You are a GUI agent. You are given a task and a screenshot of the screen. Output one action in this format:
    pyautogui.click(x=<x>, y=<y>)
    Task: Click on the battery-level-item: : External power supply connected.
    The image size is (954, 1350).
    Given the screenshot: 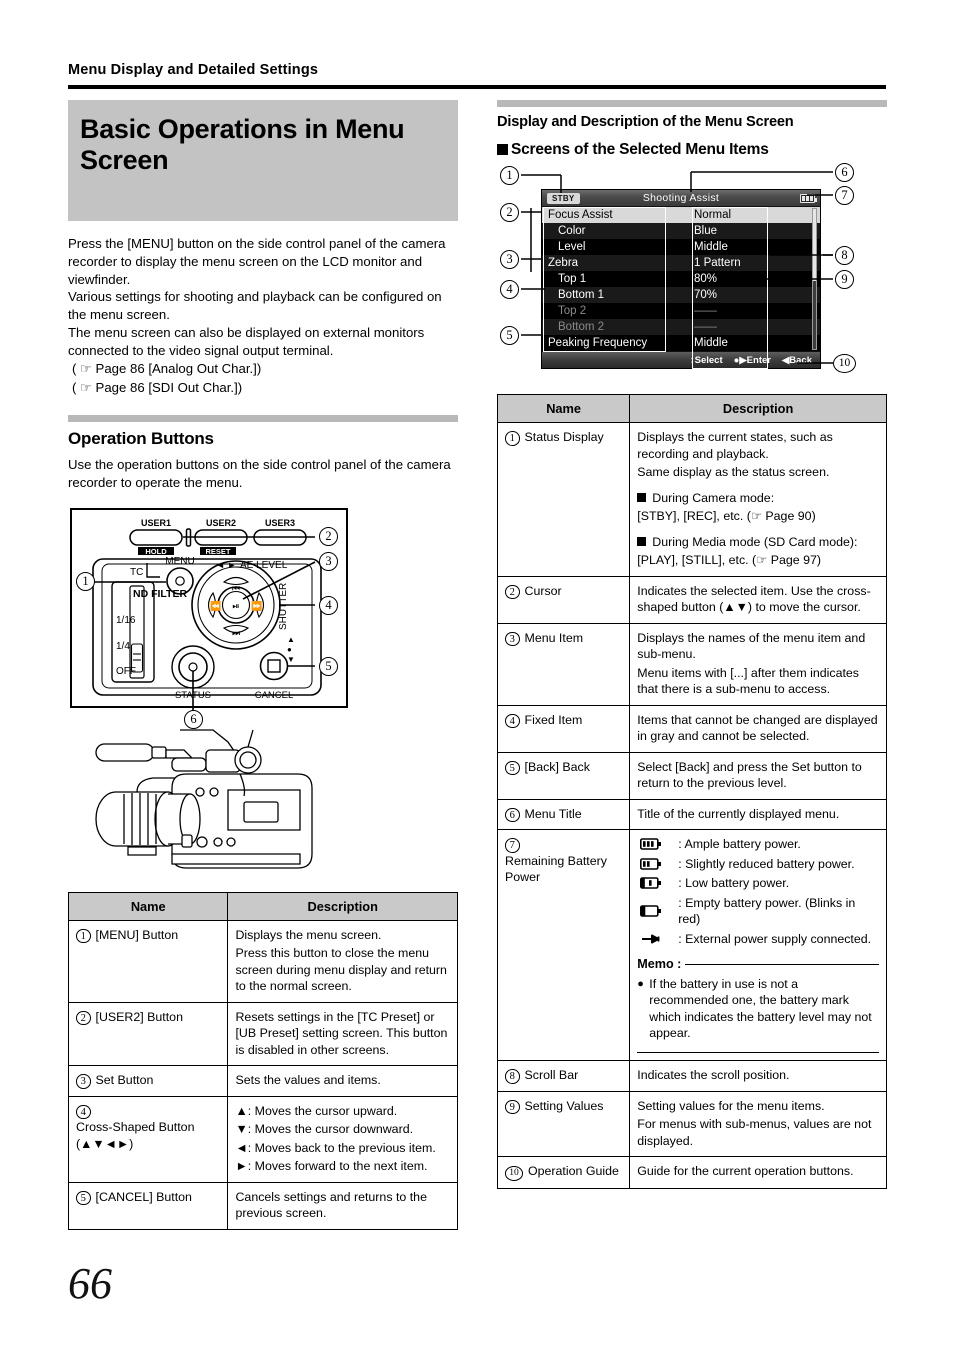 What is the action you would take?
    pyautogui.click(x=758, y=939)
    